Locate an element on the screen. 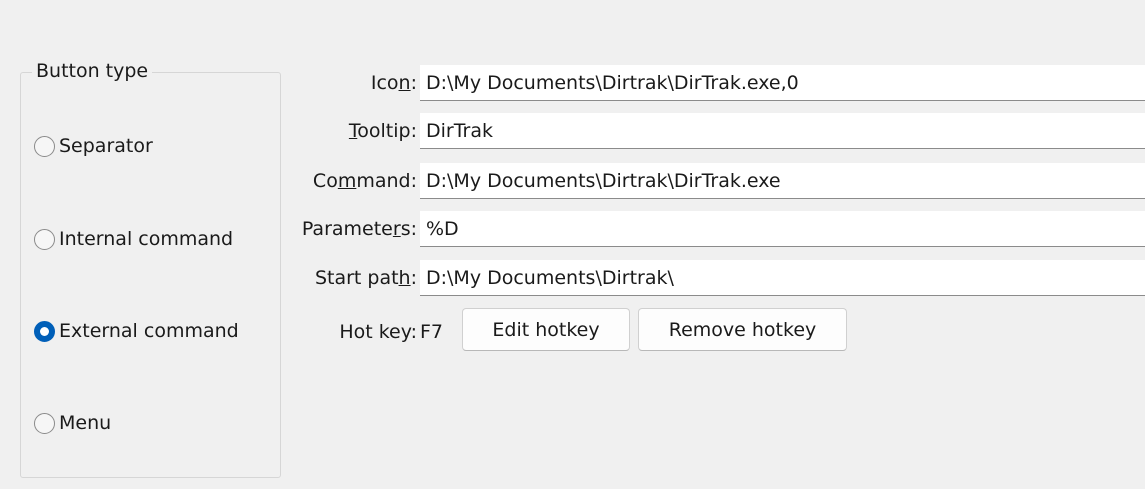 Image resolution: width=1145 pixels, height=489 pixels. radio-external-command: External command is located at coordinates (136, 331).